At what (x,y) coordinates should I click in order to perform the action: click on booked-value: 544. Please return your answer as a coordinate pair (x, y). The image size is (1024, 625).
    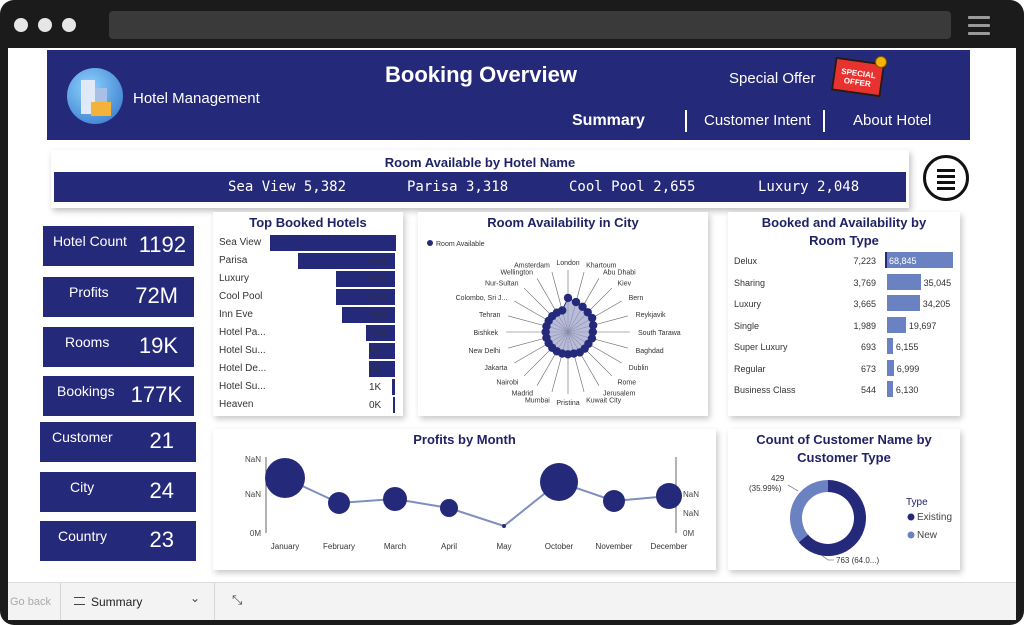
    Looking at the image, I should click on (868, 390).